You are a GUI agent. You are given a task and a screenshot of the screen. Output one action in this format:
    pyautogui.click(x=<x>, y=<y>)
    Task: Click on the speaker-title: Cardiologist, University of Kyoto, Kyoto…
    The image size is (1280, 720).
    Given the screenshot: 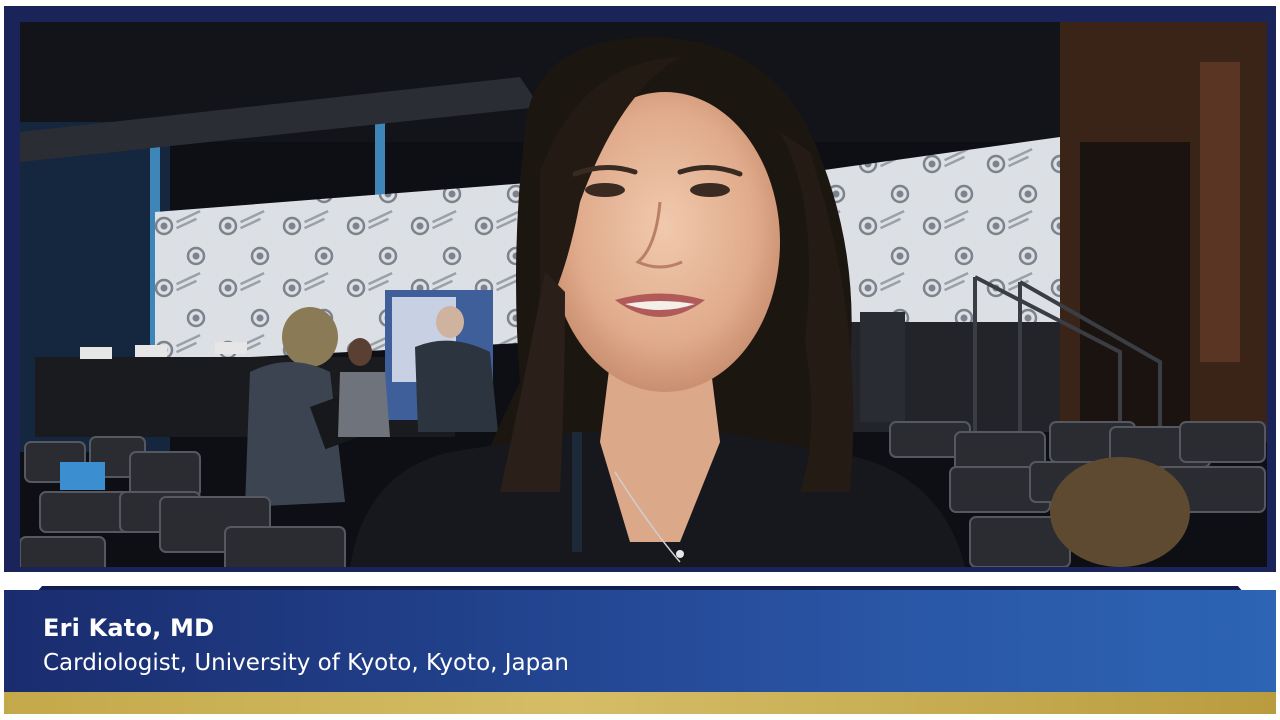 What is the action you would take?
    pyautogui.click(x=306, y=663)
    